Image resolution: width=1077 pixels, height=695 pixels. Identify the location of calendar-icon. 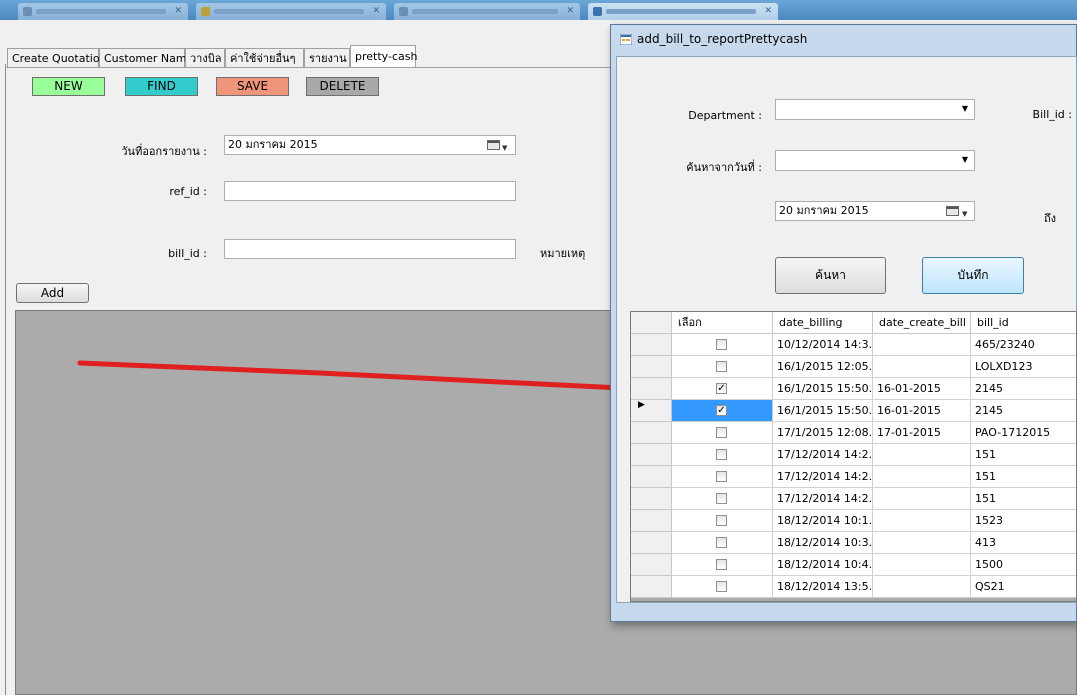
(952, 211).